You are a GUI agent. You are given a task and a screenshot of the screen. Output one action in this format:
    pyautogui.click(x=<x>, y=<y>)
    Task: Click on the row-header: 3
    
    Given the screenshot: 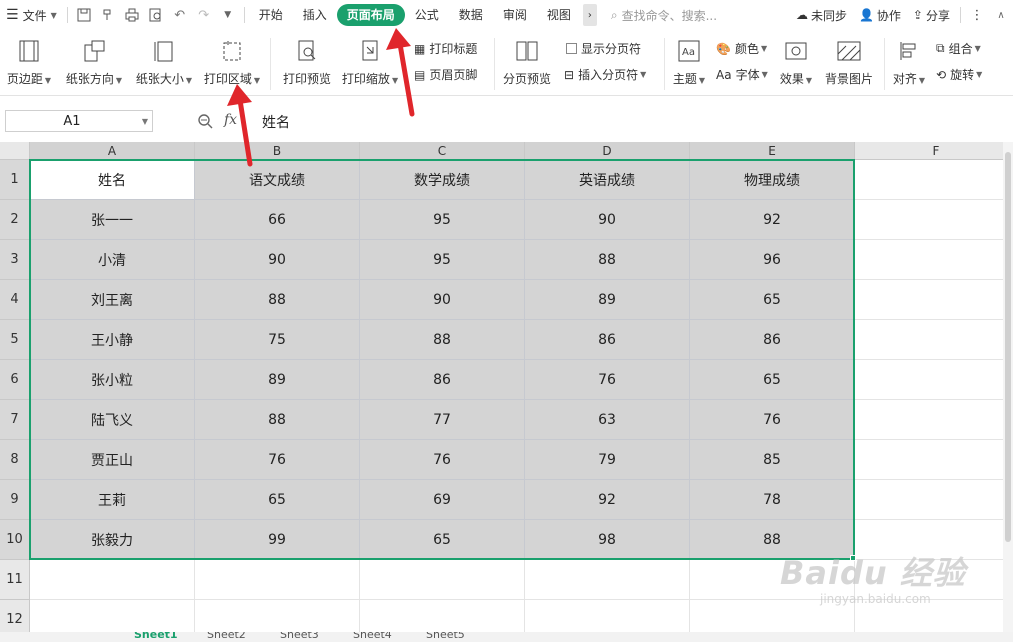 What is the action you would take?
    pyautogui.click(x=15, y=260)
    